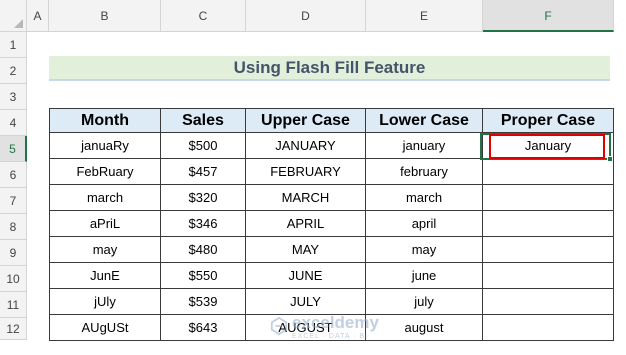  What do you see at coordinates (306, 276) in the screenshot?
I see `table-cell: JUNE` at bounding box center [306, 276].